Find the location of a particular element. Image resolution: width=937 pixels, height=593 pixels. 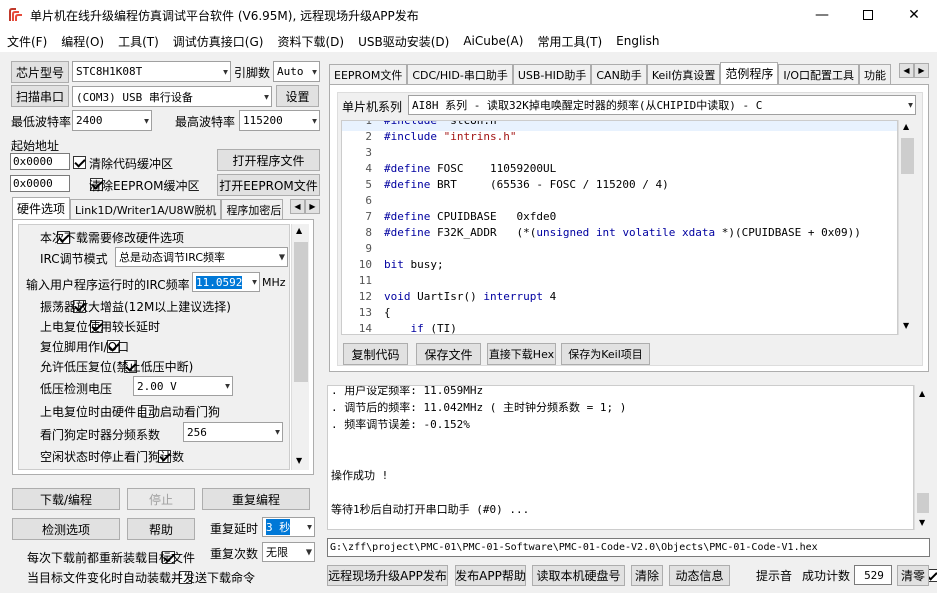

save-keil-button: 保存为Keil项目 is located at coordinates (605, 354).